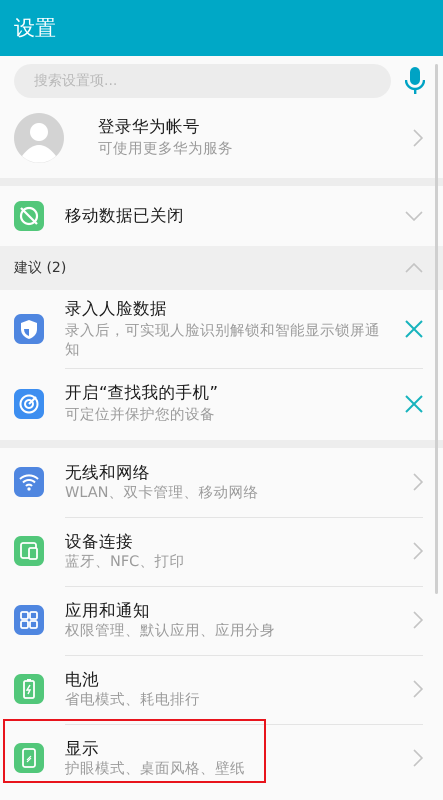  What do you see at coordinates (82, 680) in the screenshot?
I see `setting-title: 电池` at bounding box center [82, 680].